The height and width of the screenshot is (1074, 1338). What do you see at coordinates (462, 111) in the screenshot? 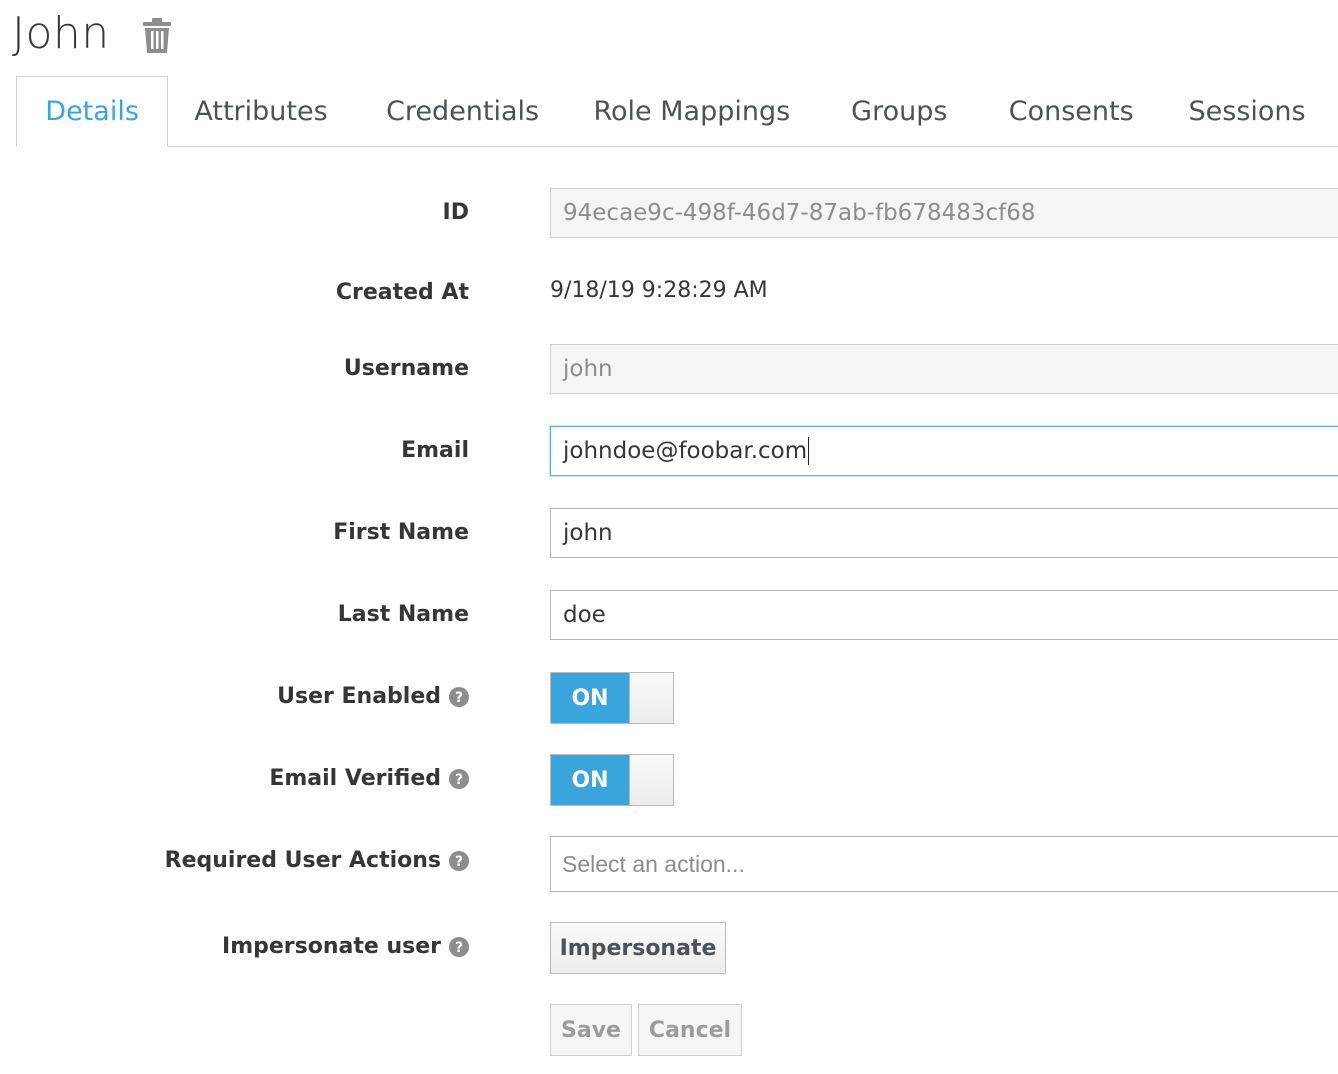
I see `tab-credentials: Credentials` at bounding box center [462, 111].